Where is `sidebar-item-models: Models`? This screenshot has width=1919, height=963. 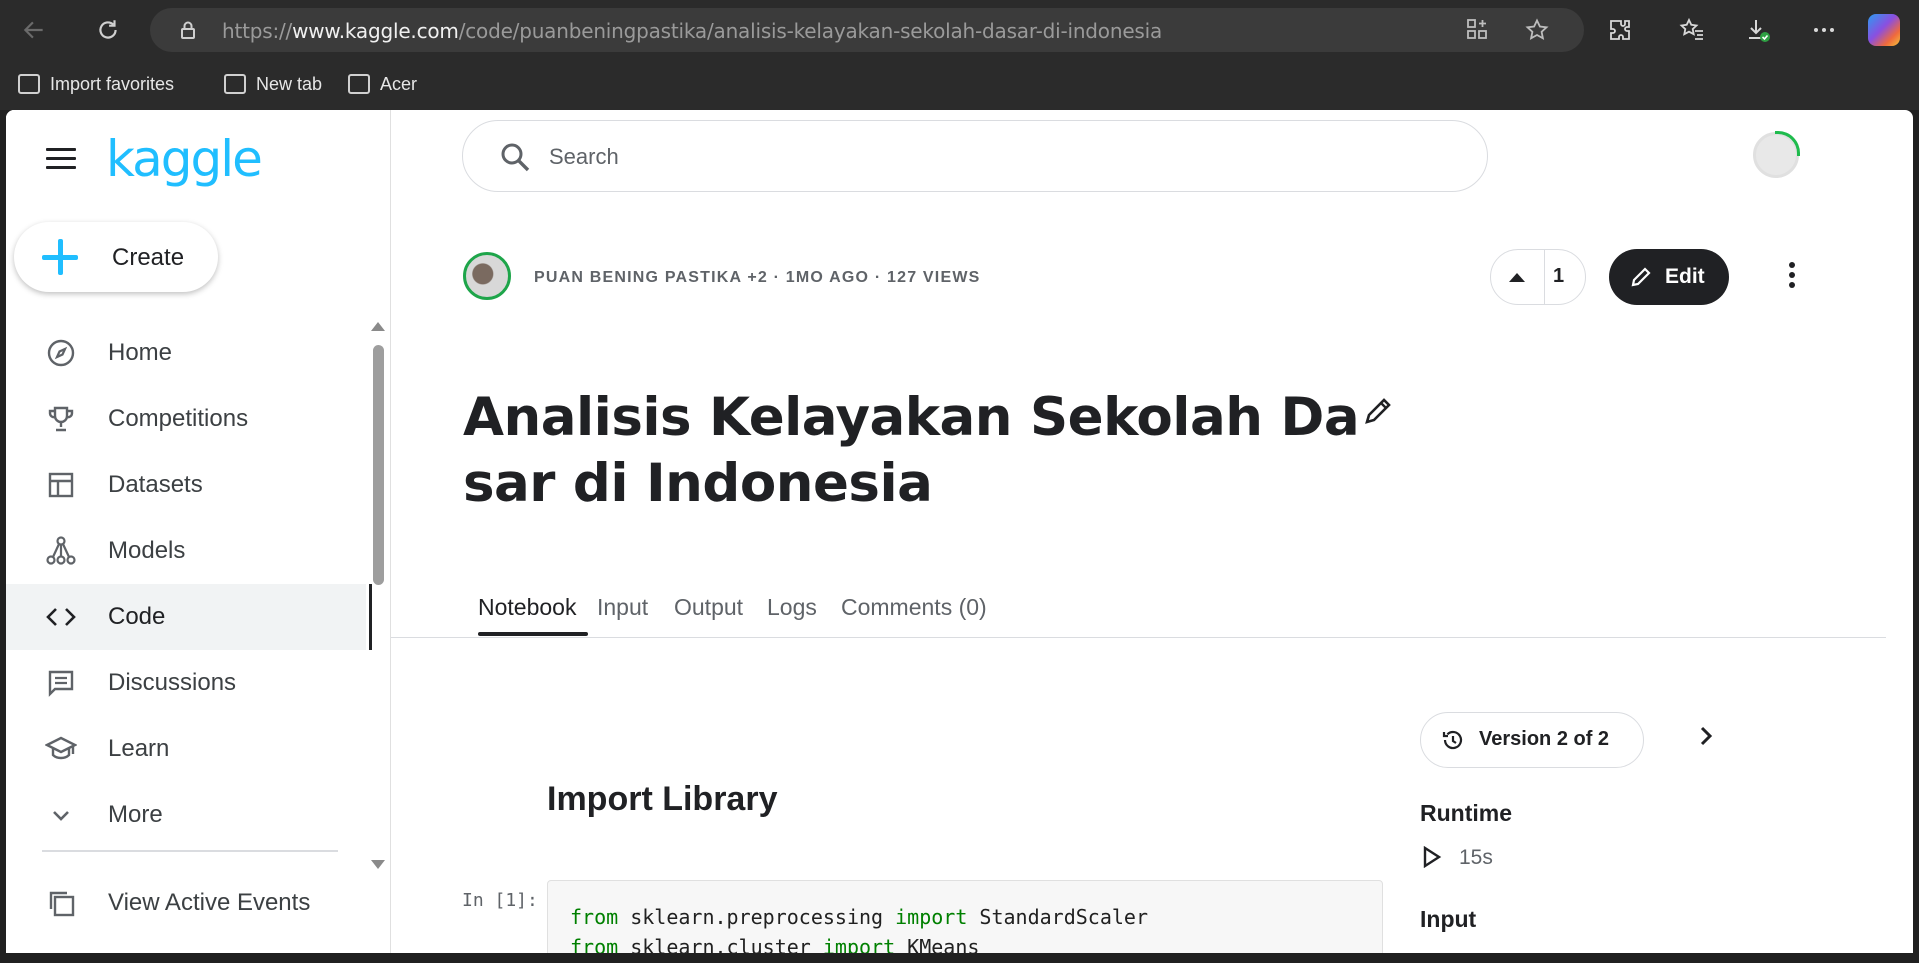
sidebar-item-models: Models is located at coordinates (186, 551).